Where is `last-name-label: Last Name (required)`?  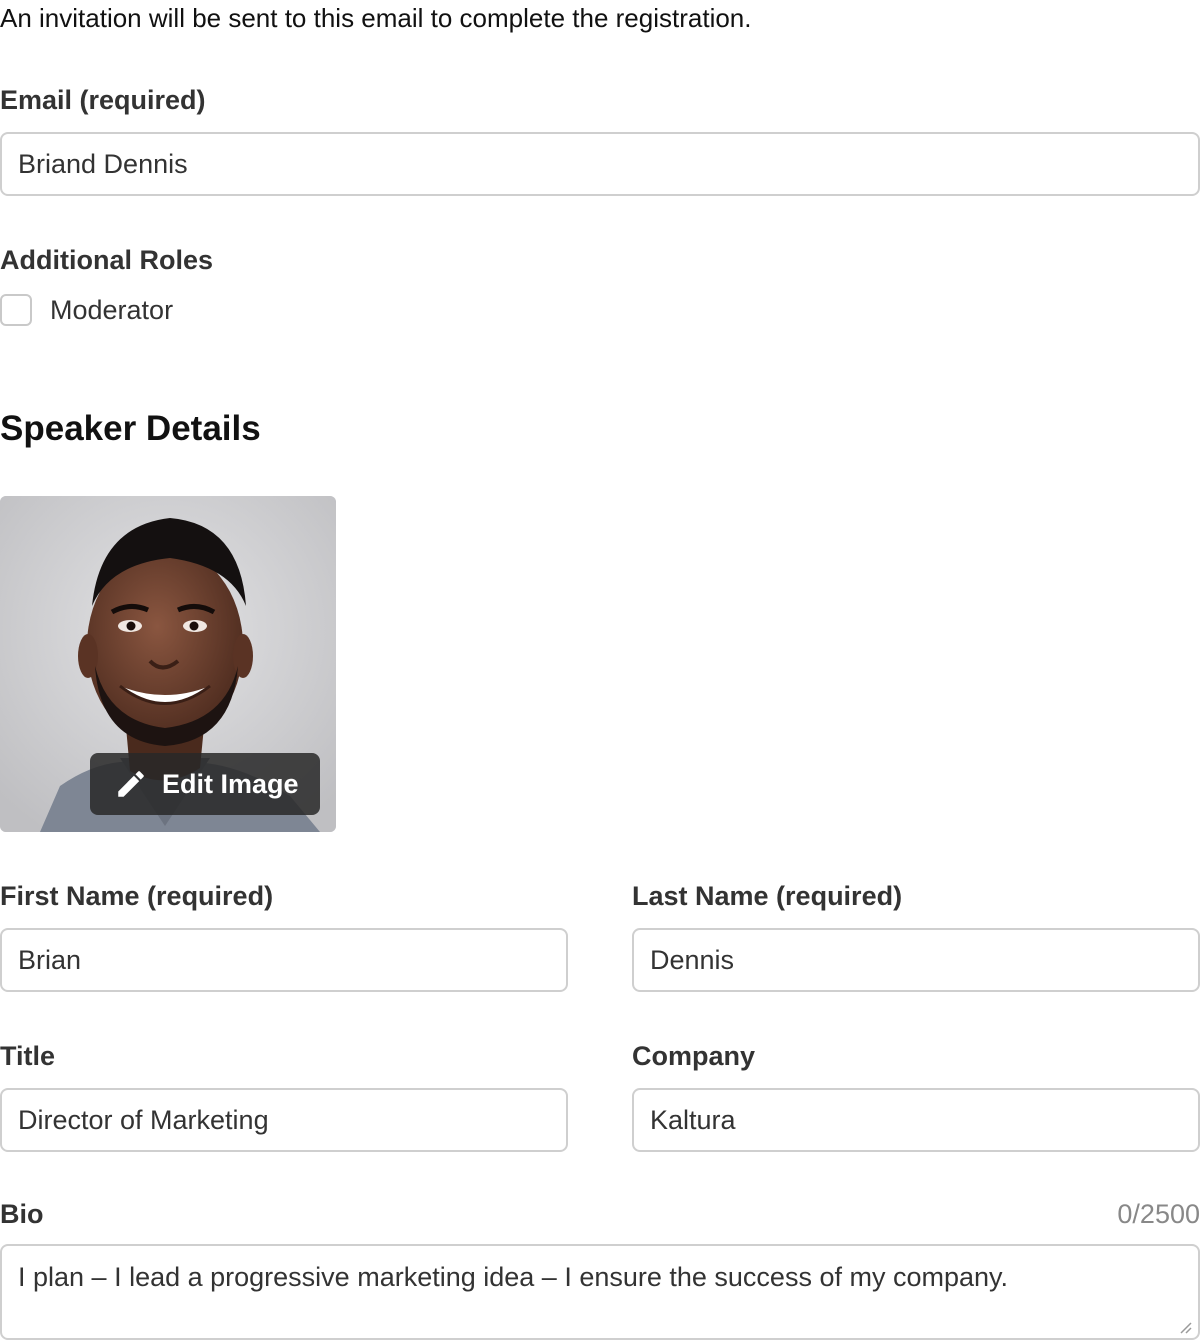 last-name-label: Last Name (required) is located at coordinates (767, 896).